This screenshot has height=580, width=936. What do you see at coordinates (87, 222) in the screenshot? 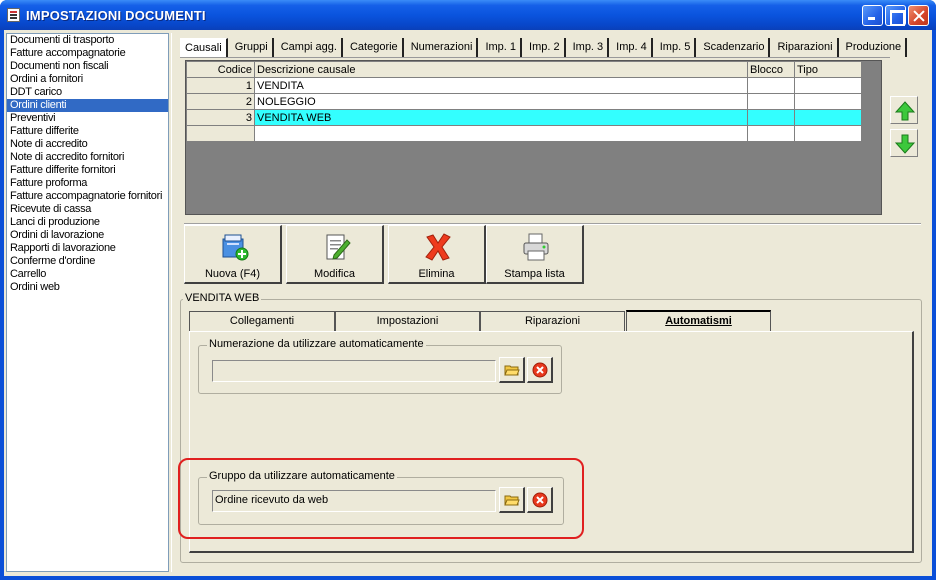
I see `doclist-item: Lanci di produzione` at bounding box center [87, 222].